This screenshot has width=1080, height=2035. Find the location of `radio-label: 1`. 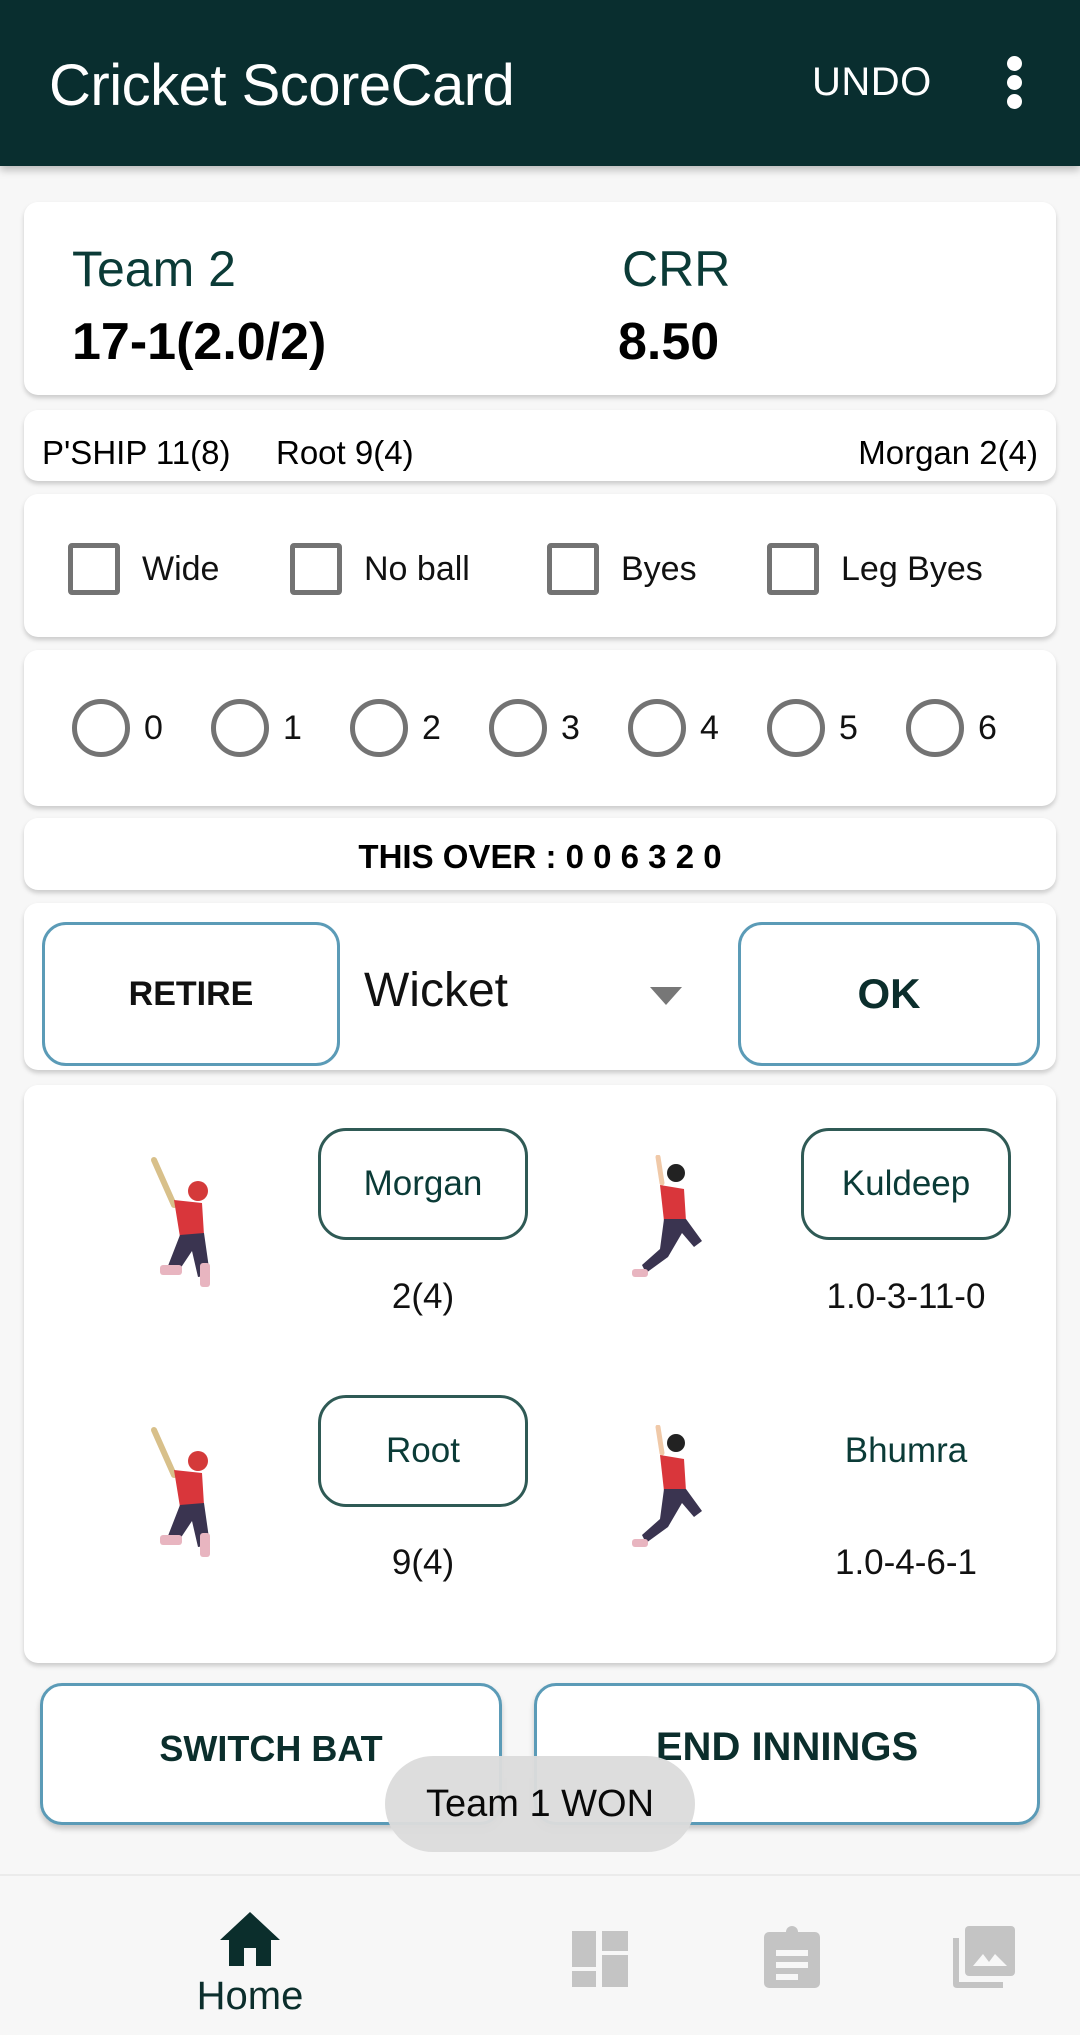

radio-label: 1 is located at coordinates (292, 727).